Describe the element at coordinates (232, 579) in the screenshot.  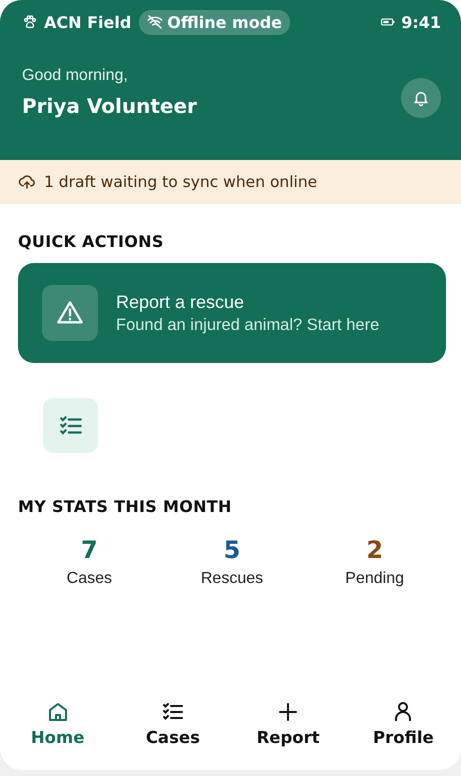
I see `stat-label: Rescues` at that location.